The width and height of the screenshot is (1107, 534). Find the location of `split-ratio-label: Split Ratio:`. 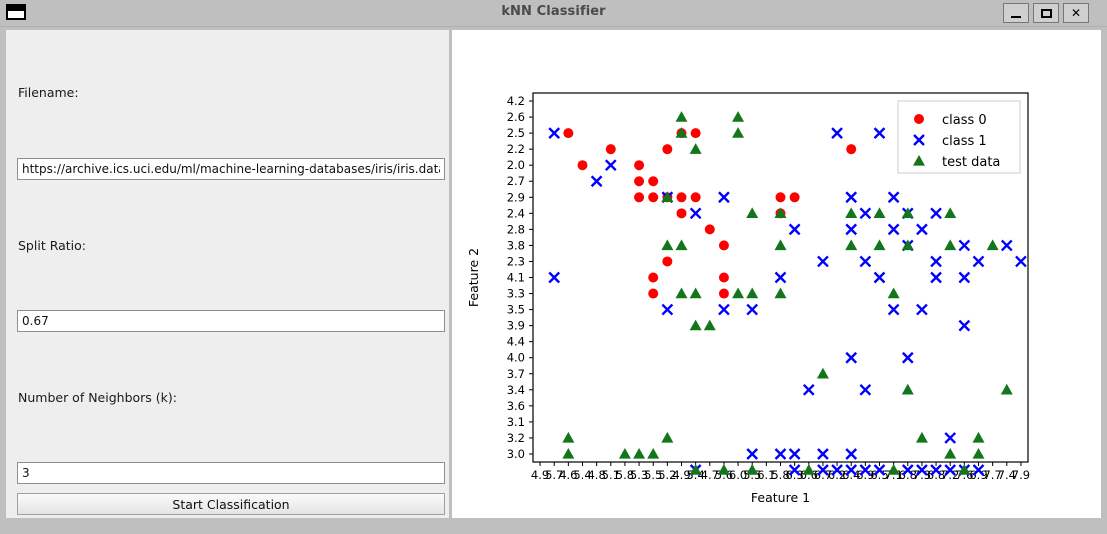

split-ratio-label: Split Ratio: is located at coordinates (52, 245).